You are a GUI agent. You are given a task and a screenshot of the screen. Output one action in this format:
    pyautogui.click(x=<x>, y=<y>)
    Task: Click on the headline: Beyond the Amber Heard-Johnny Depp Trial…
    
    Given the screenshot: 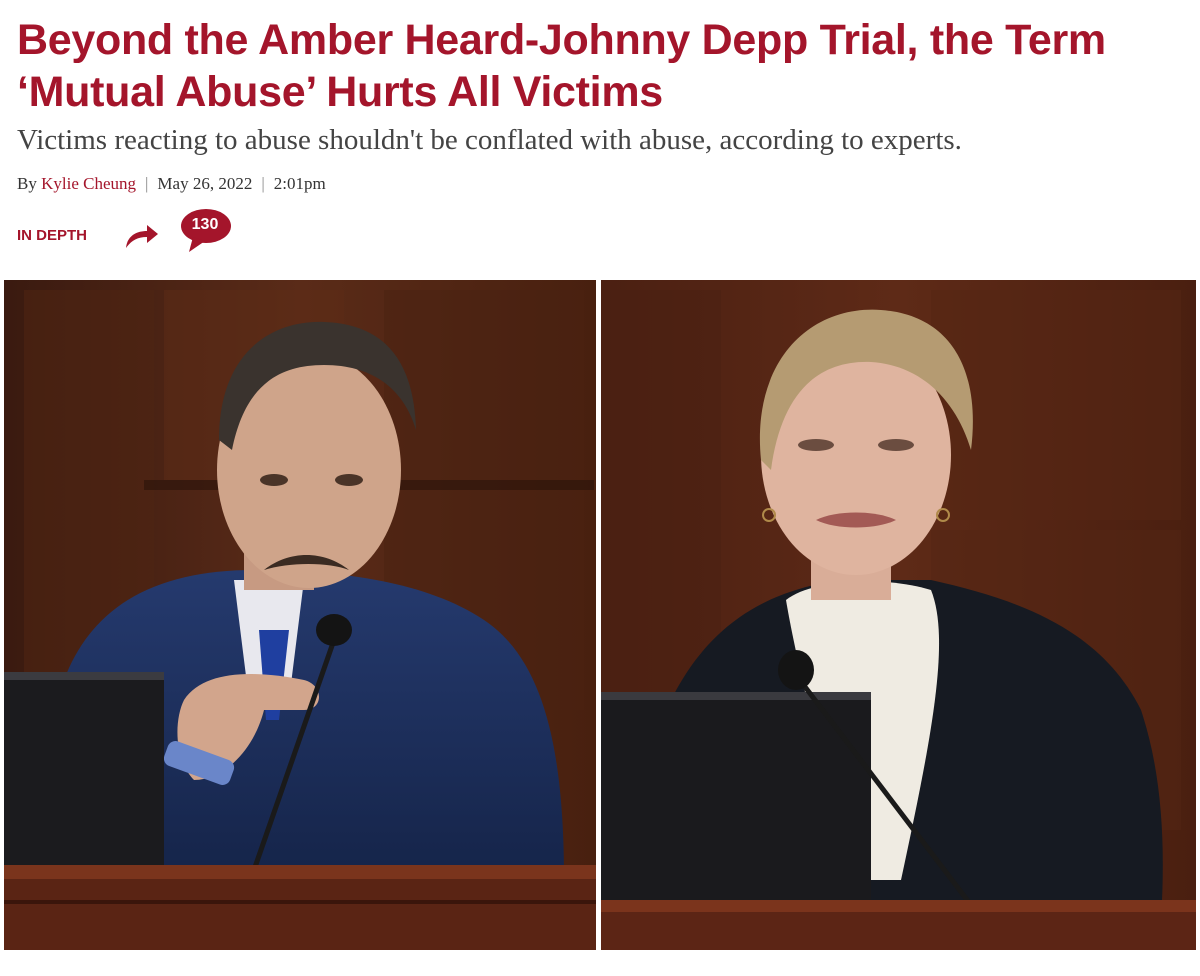 What is the action you would take?
    pyautogui.click(x=561, y=66)
    